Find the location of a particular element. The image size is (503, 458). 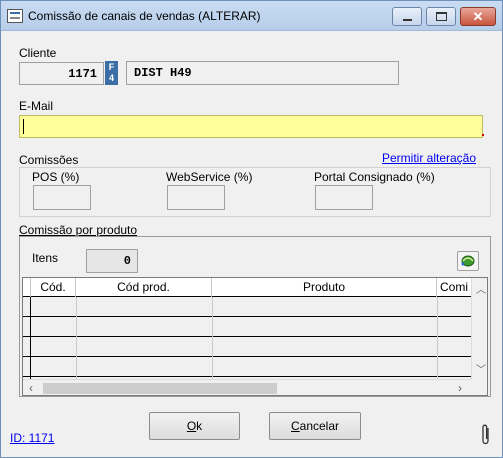

email-input is located at coordinates (251, 126).